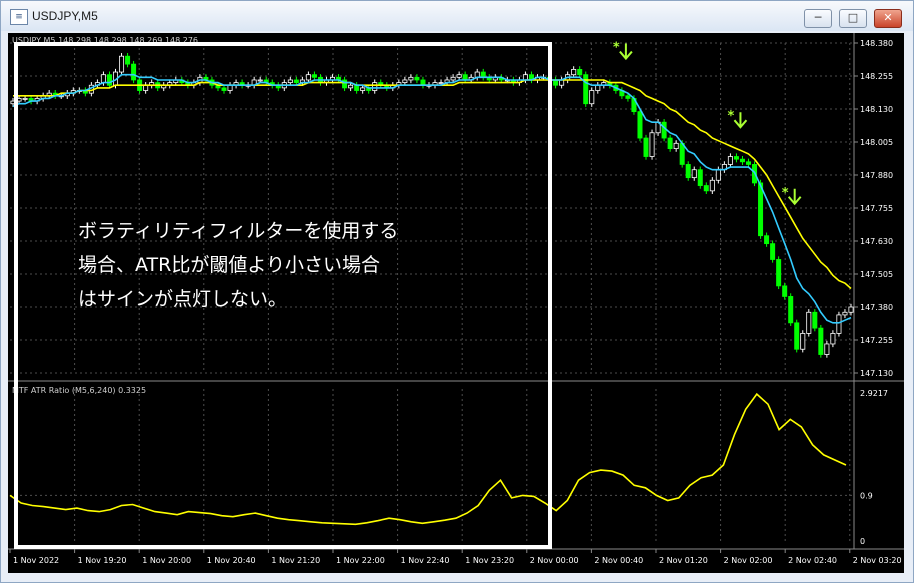  I want to click on price-tick-label: 147.630, so click(876, 241).